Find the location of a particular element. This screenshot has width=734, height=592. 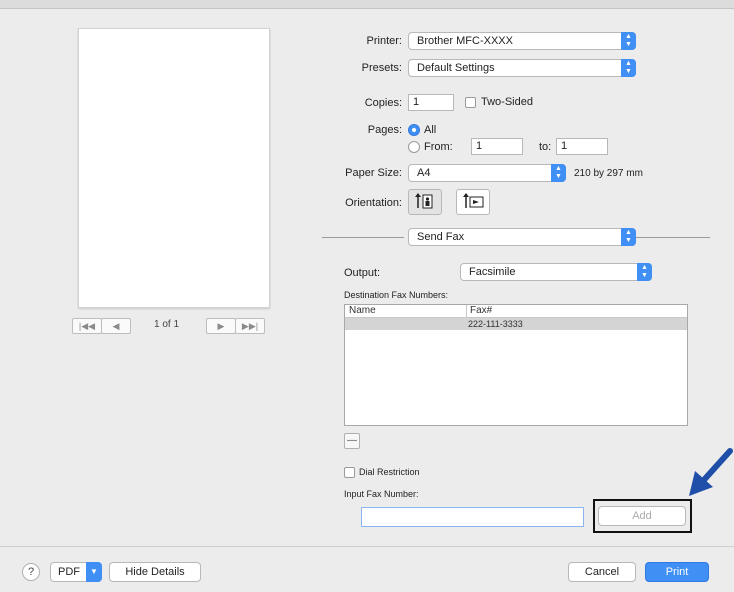

remove-number-button: — is located at coordinates (352, 441).